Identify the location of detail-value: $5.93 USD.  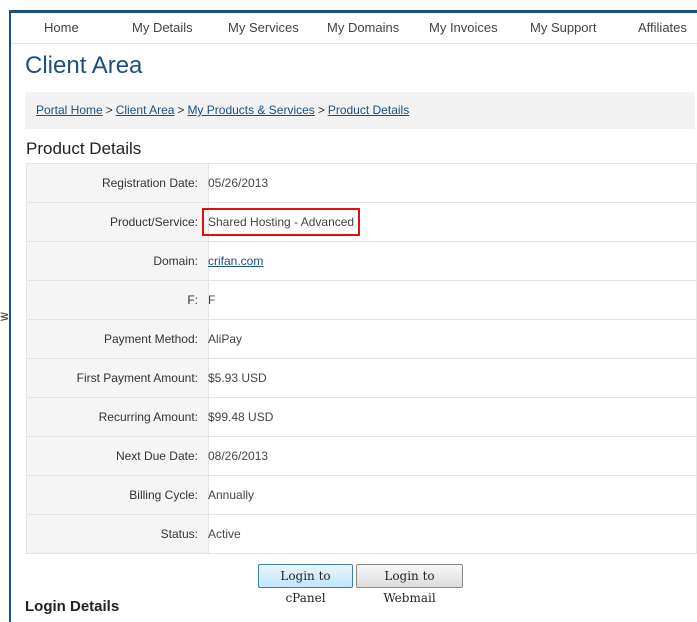
(237, 378).